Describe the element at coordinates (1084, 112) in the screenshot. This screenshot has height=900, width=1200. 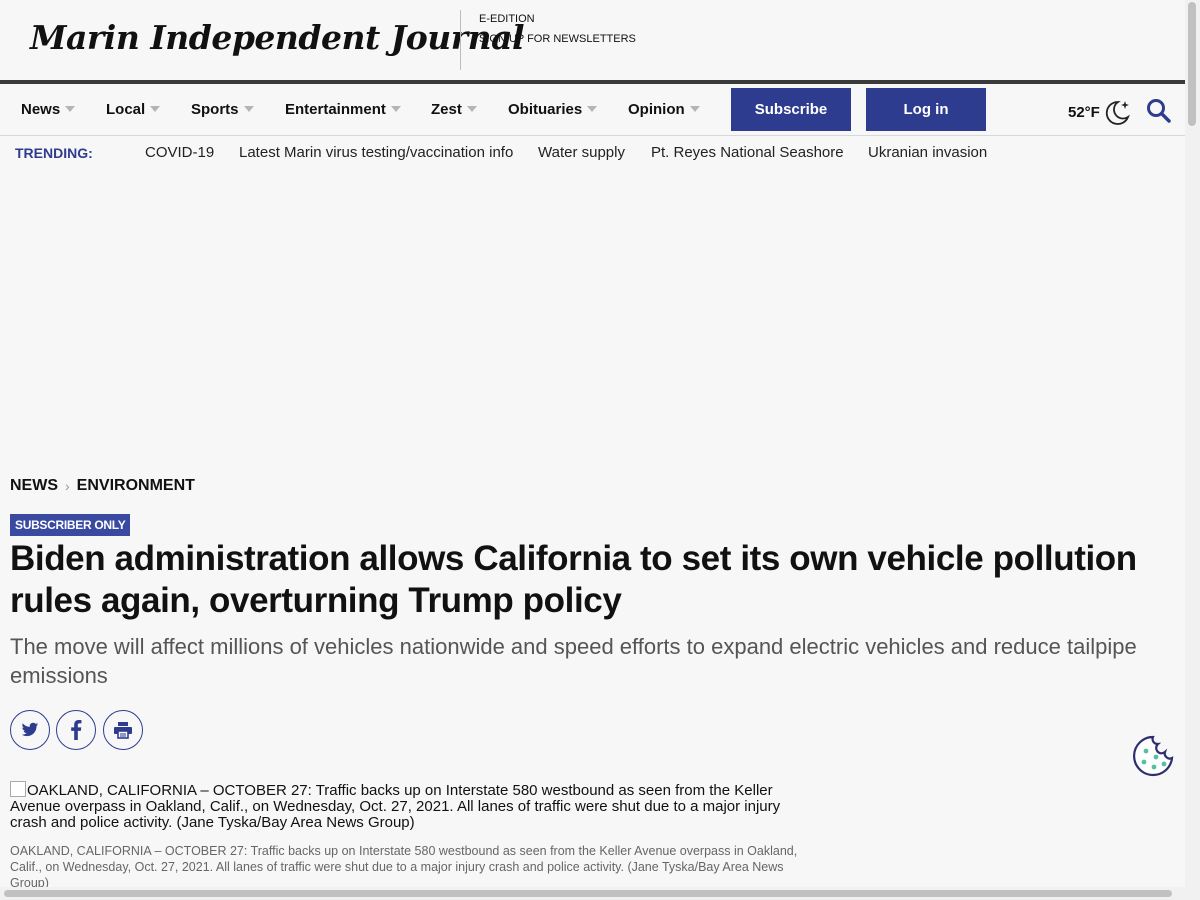
I see `temperature: 52°F` at that location.